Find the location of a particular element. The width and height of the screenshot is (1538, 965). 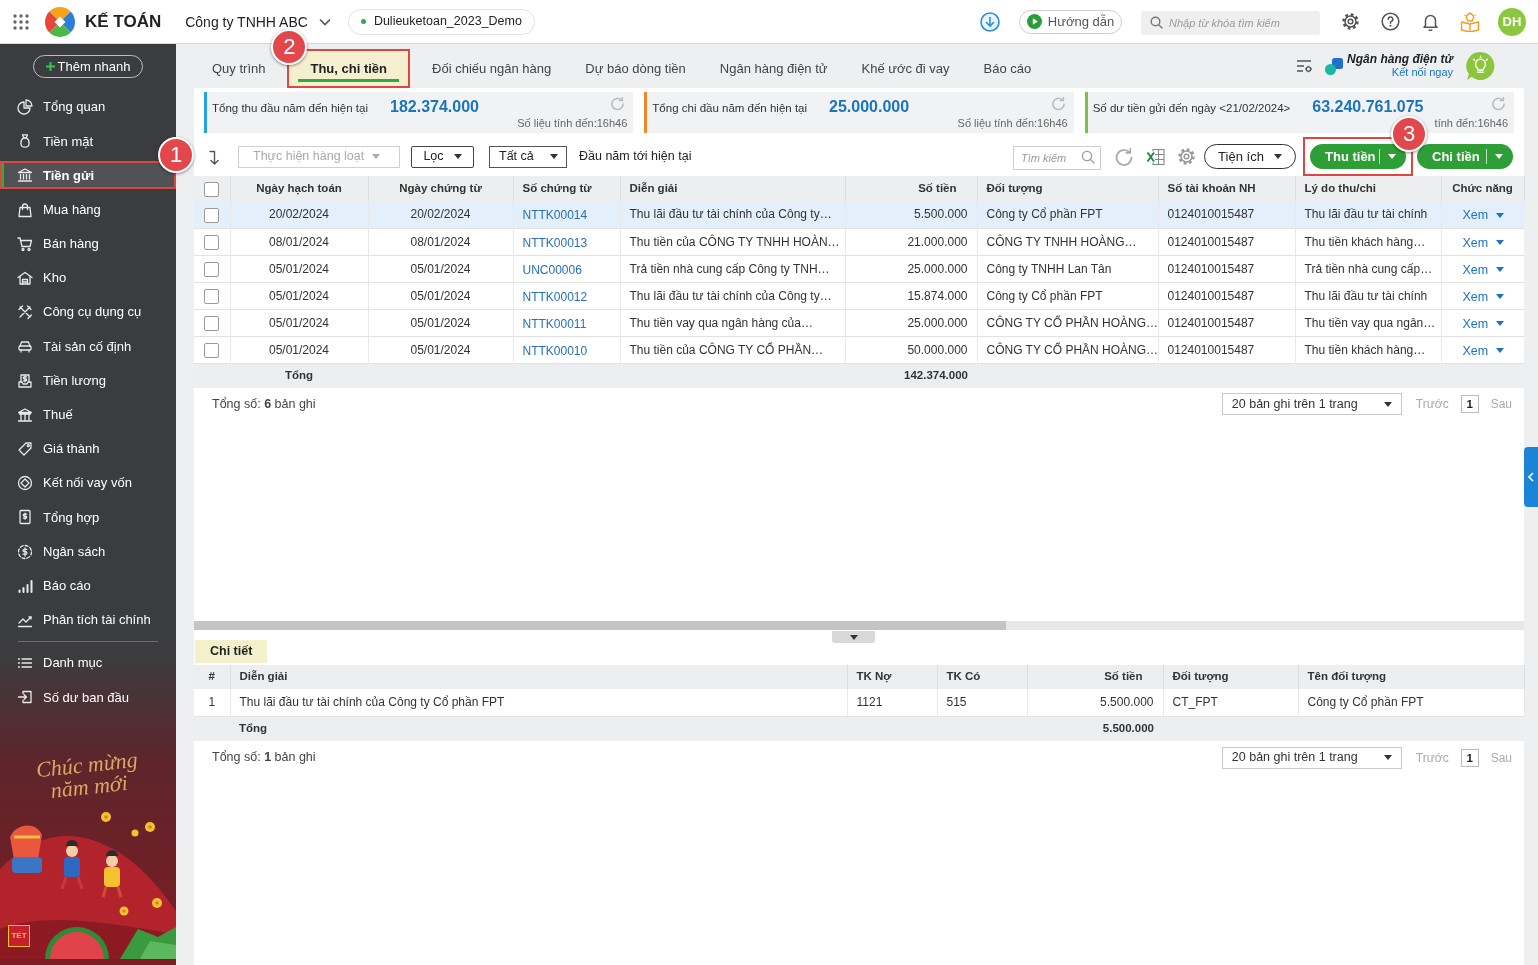

horizontal-scrollbar is located at coordinates (859, 625).